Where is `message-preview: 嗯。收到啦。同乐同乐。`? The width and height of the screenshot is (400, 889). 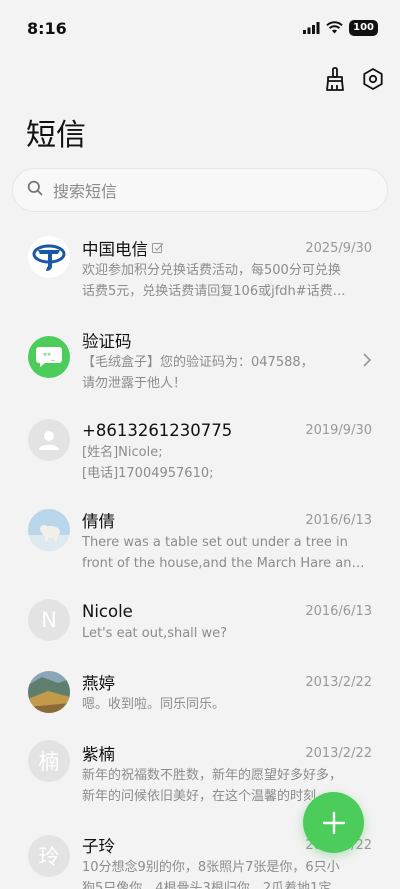
message-preview: 嗯。收到啦。同乐同乐。 is located at coordinates (227, 705).